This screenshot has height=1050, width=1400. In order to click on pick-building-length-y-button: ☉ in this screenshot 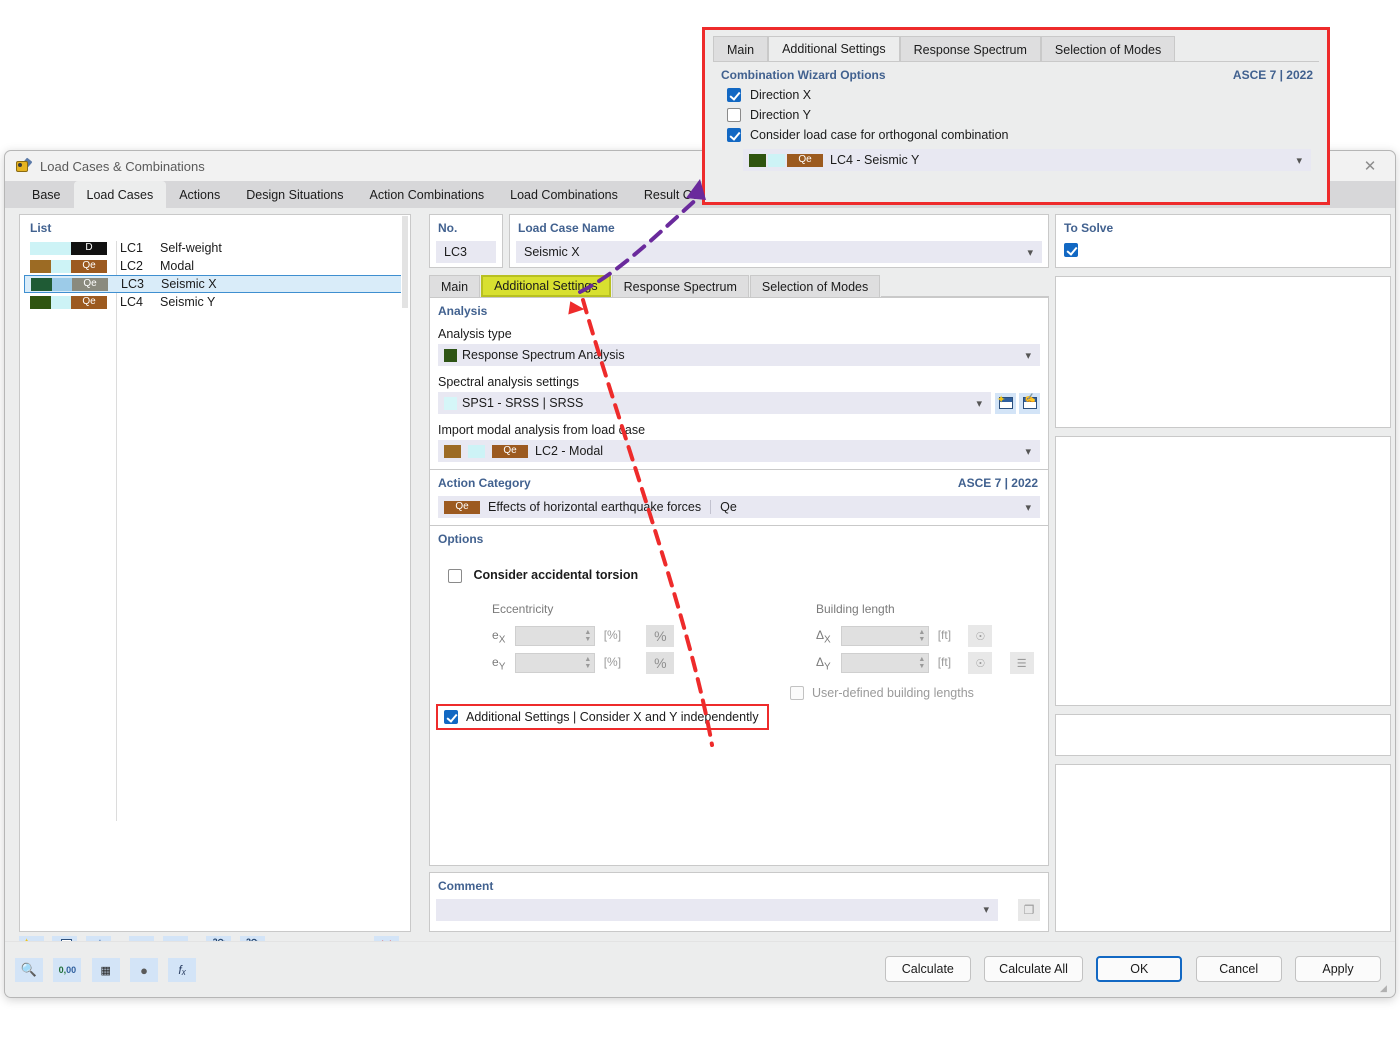, I will do `click(980, 663)`.